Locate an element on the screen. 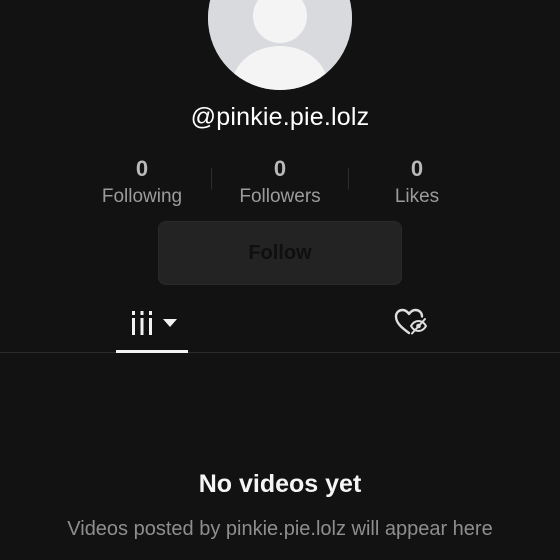 This screenshot has height=560, width=560. stat-likes-count: 0 is located at coordinates (417, 168).